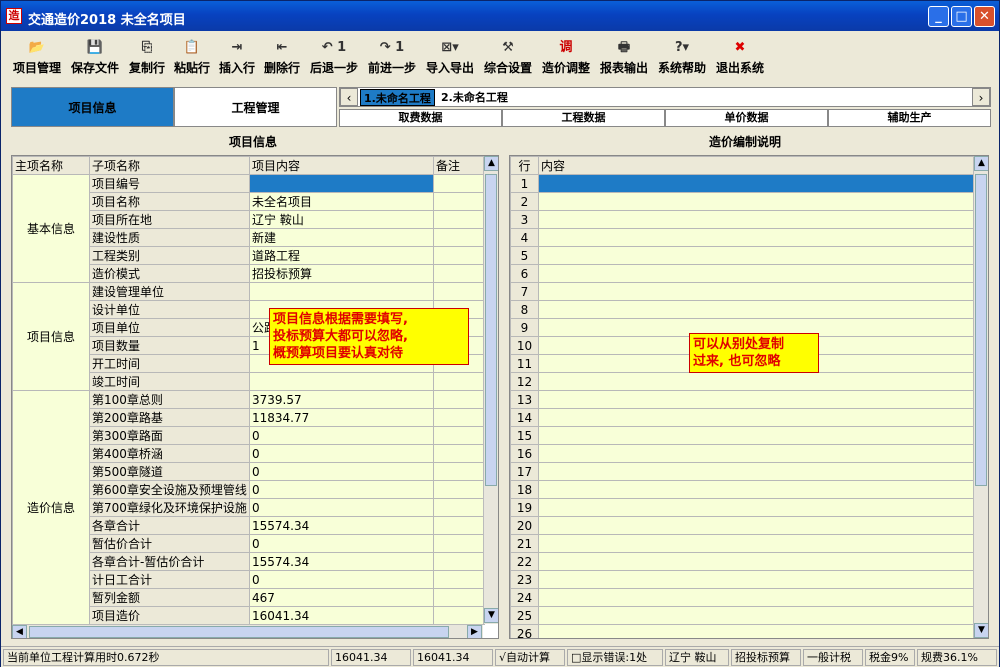 The height and width of the screenshot is (667, 1000). Describe the element at coordinates (474, 97) in the screenshot. I see `tab-project-2: 2.未命名工程` at that location.